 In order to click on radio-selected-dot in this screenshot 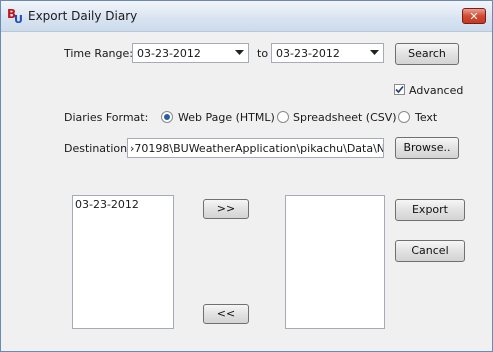, I will do `click(167, 117)`.